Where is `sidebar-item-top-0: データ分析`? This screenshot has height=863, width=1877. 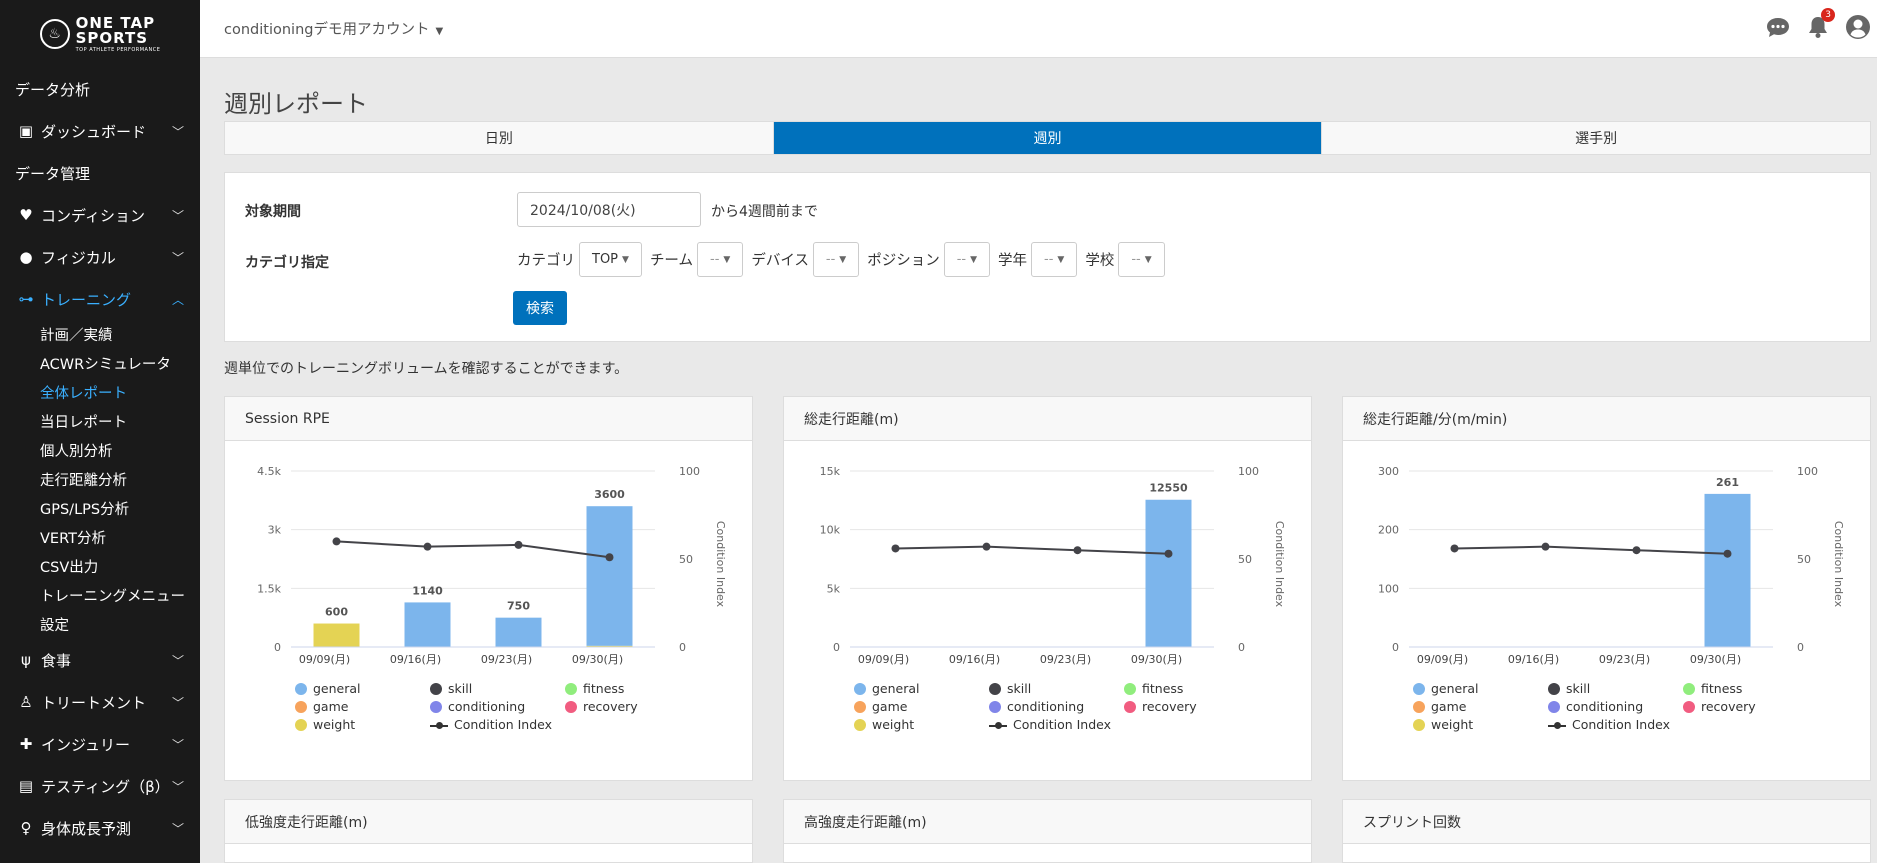
sidebar-item-top-0: データ分析 is located at coordinates (100, 89).